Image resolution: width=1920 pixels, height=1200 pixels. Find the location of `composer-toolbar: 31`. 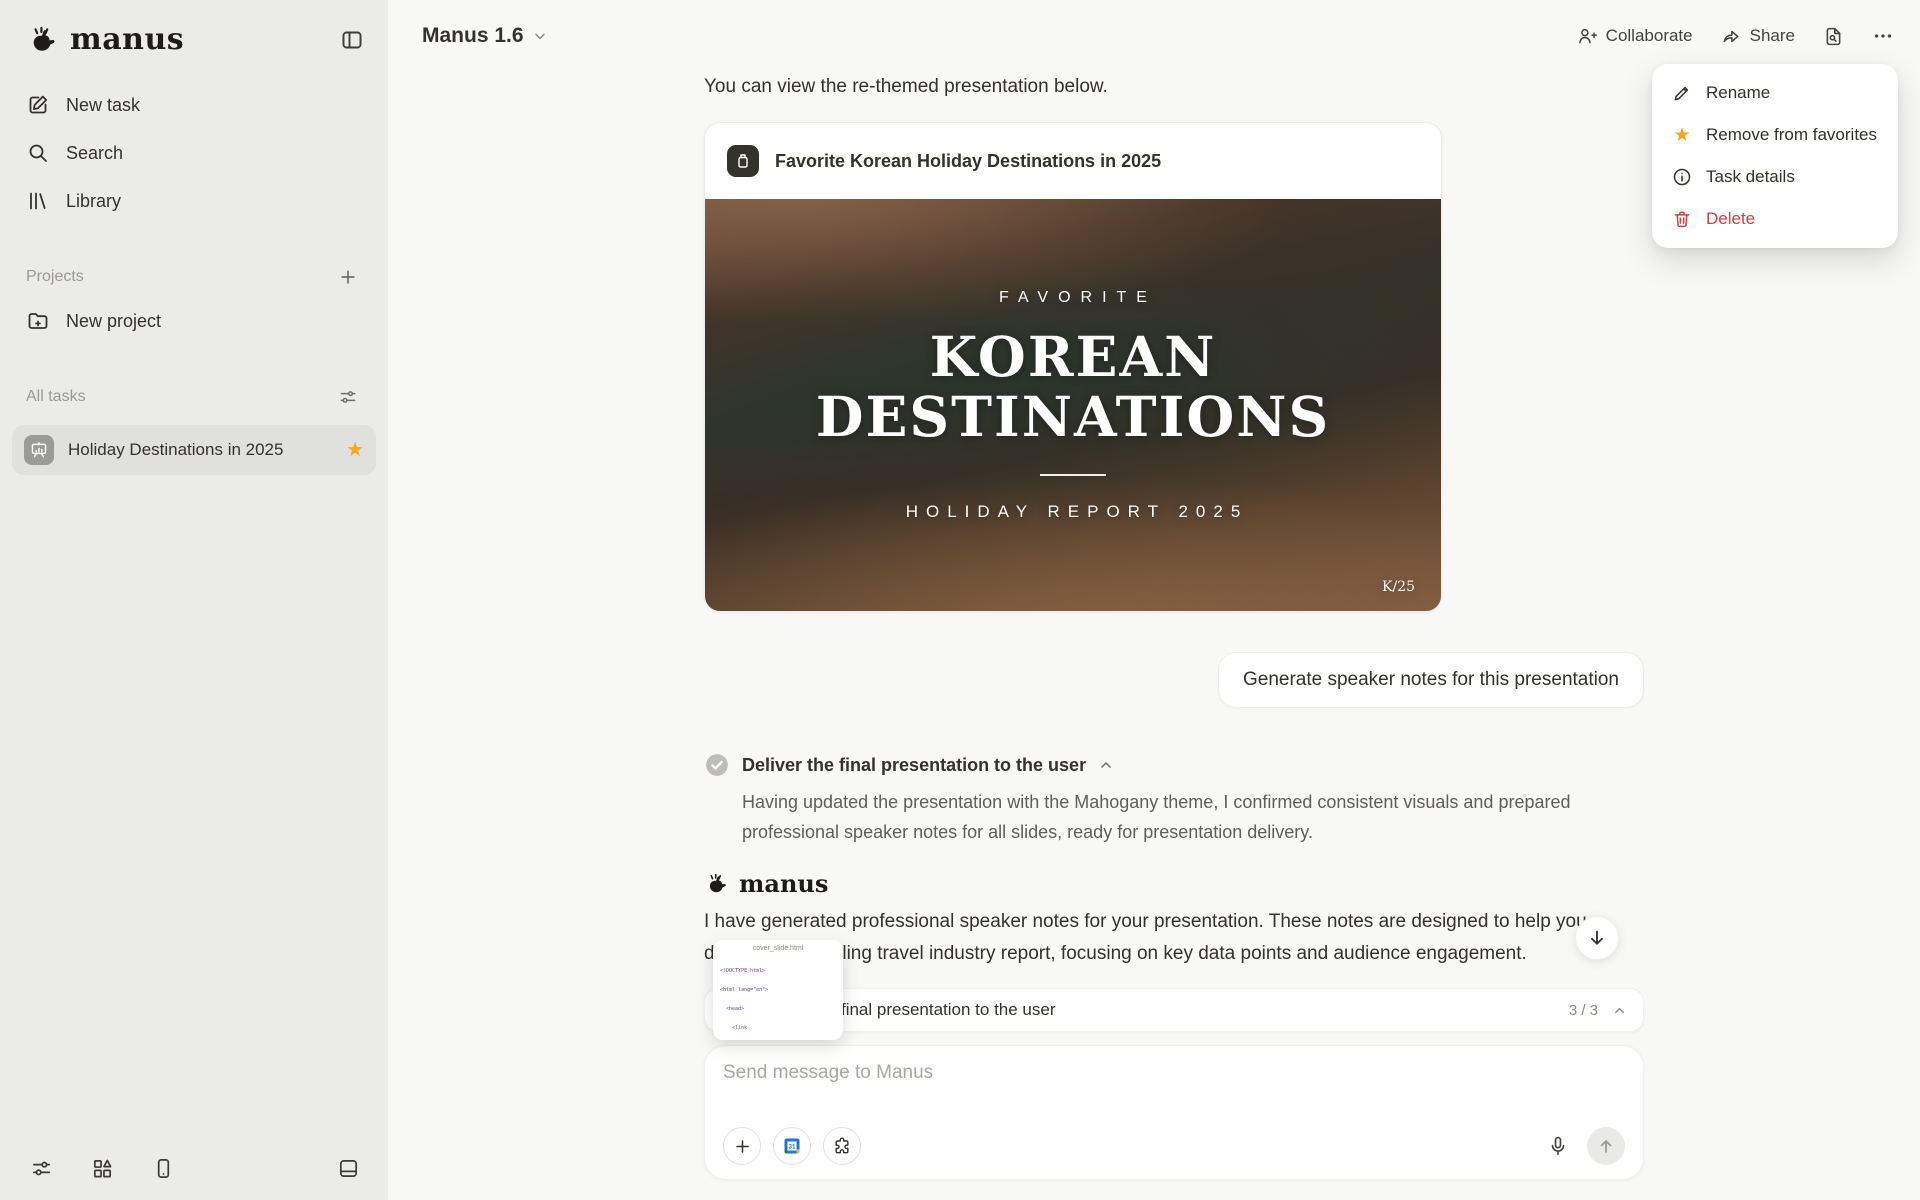

composer-toolbar: 31 is located at coordinates (1174, 1146).